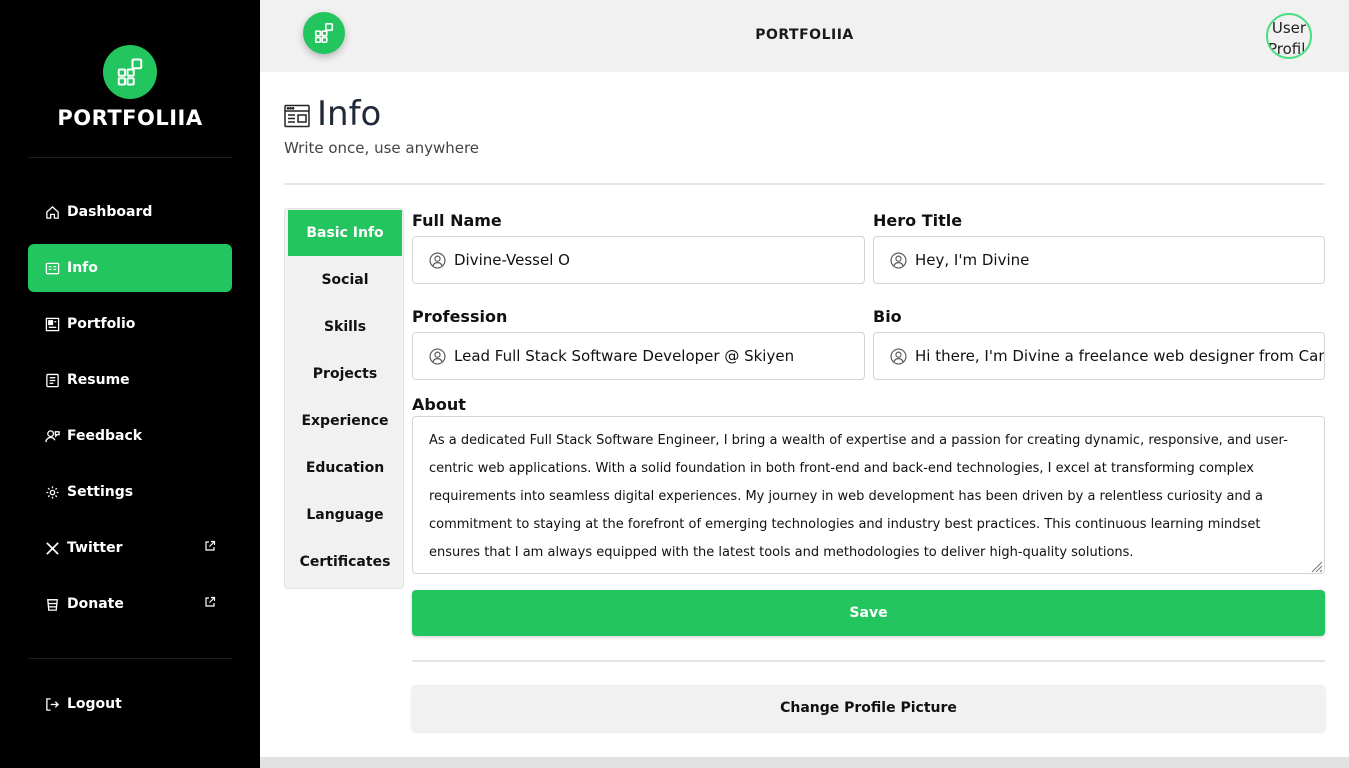  Describe the element at coordinates (95, 604) in the screenshot. I see `sidebar-item-label: Donate` at that location.